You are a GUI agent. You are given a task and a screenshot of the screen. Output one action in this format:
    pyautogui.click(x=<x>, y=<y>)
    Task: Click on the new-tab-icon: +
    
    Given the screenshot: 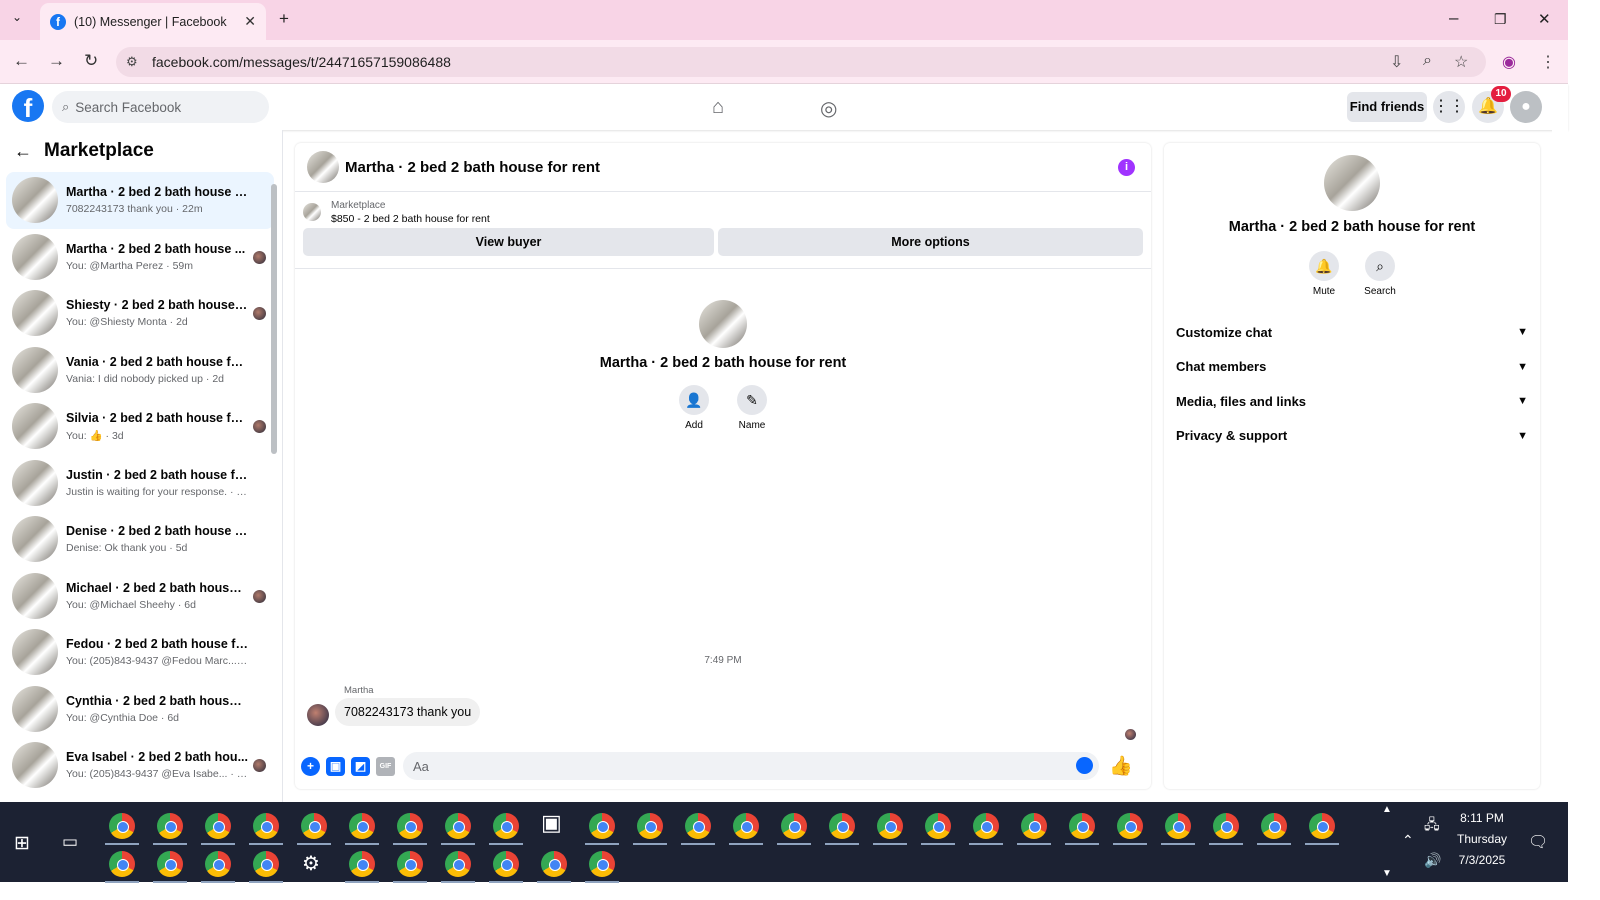 What is the action you would take?
    pyautogui.click(x=284, y=19)
    